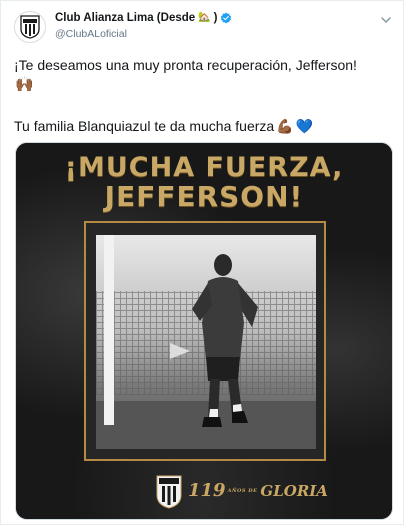 This screenshot has width=404, height=525. What do you see at coordinates (207, 490) in the screenshot?
I see `anniversary-number: 119` at bounding box center [207, 490].